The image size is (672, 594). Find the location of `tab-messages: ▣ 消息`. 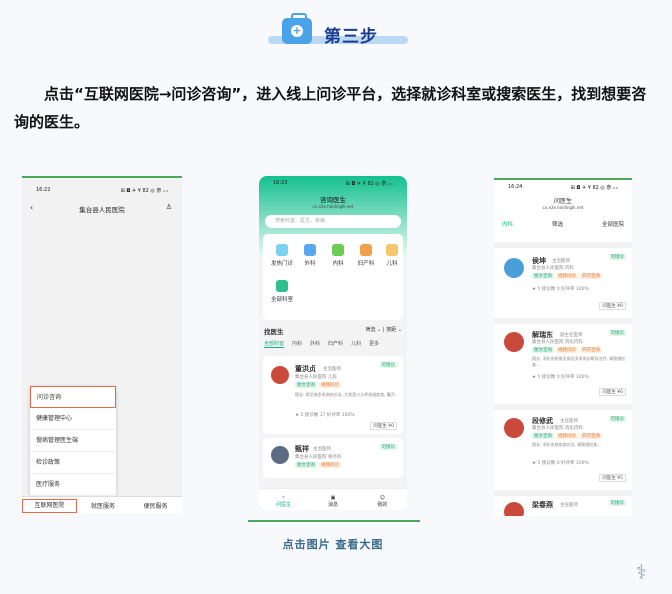

tab-messages: ▣ 消息 is located at coordinates (332, 499).